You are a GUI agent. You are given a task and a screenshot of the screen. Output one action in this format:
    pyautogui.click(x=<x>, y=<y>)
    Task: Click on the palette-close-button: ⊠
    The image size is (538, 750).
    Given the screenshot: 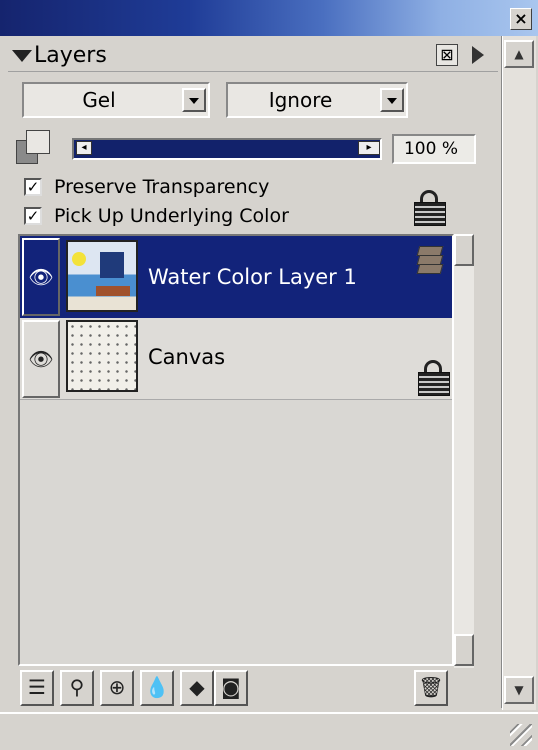 What is the action you would take?
    pyautogui.click(x=447, y=55)
    